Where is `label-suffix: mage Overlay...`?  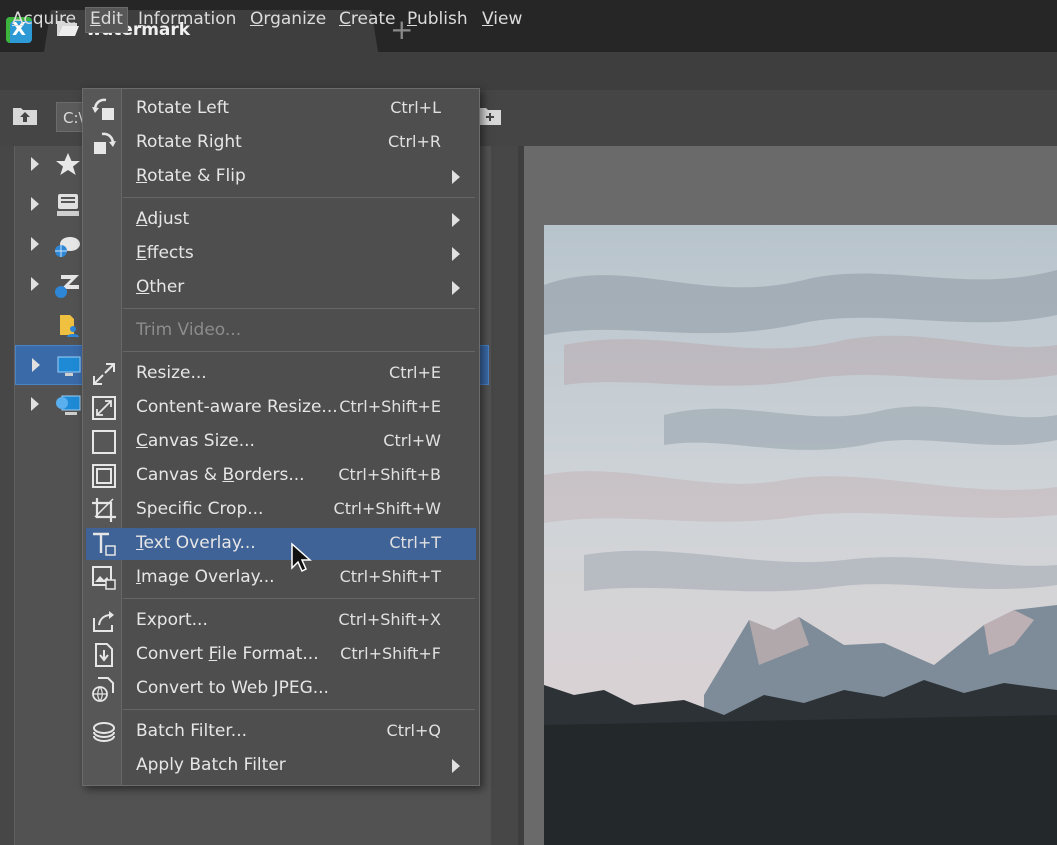 label-suffix: mage Overlay... is located at coordinates (208, 577).